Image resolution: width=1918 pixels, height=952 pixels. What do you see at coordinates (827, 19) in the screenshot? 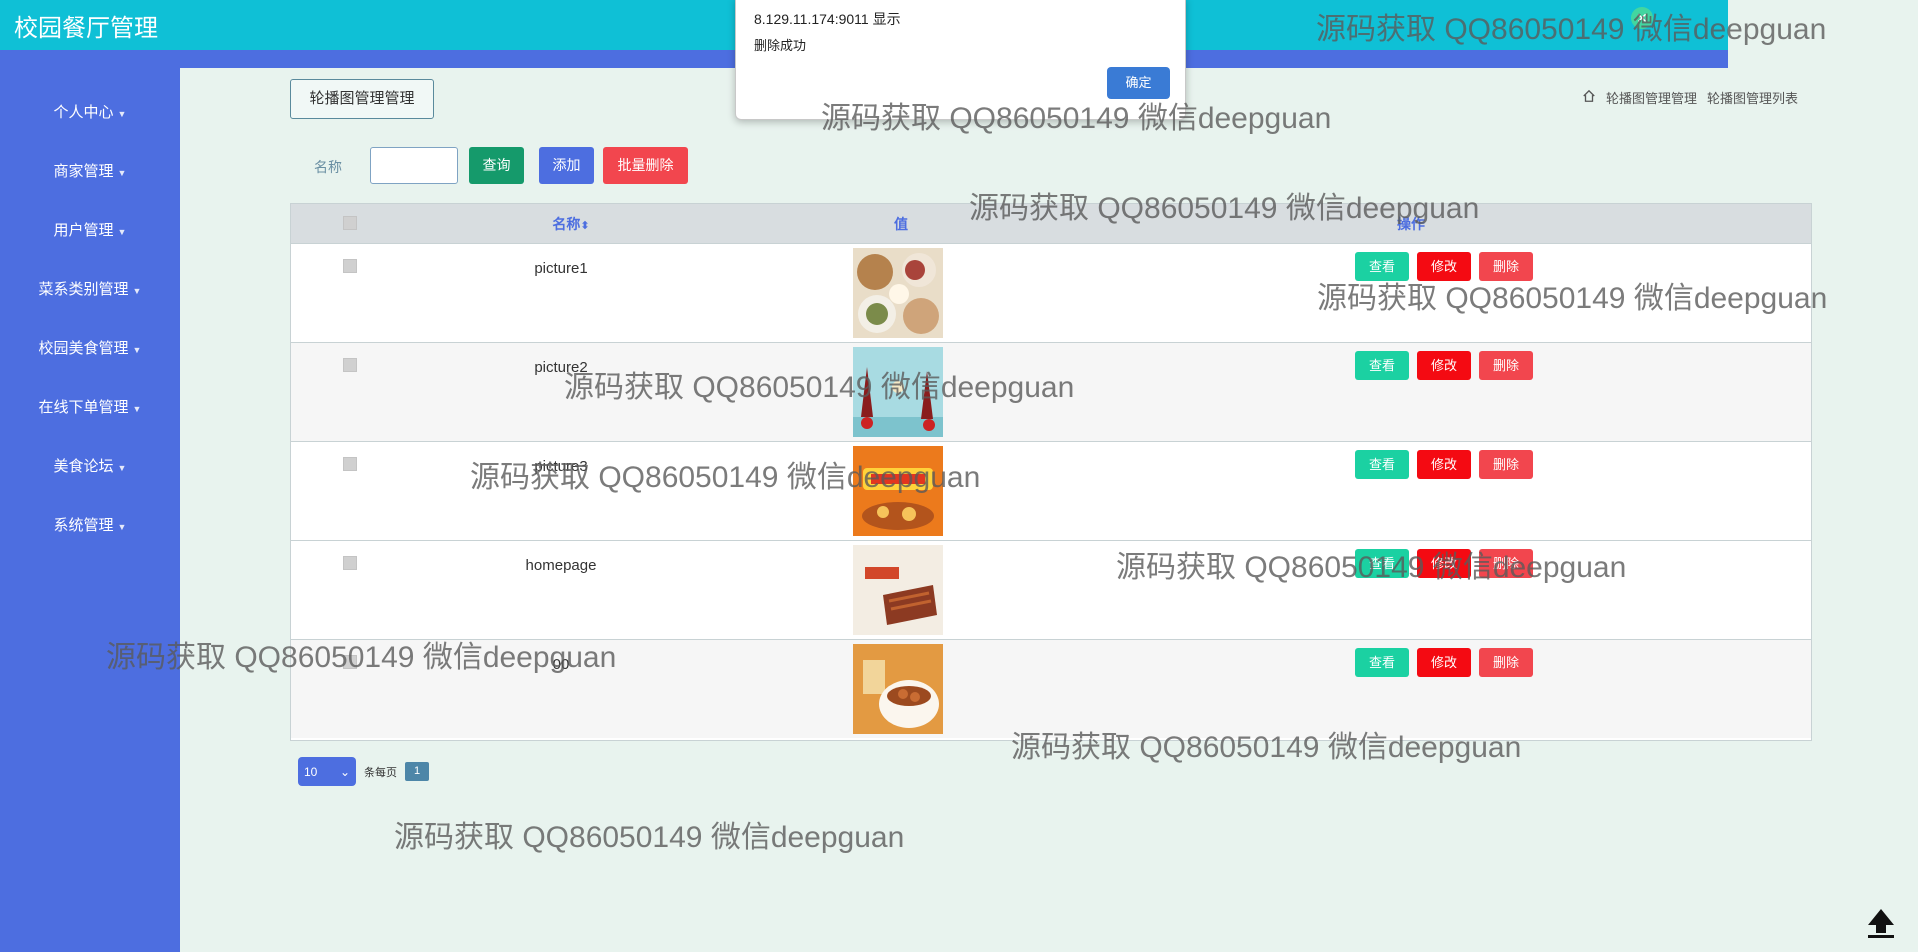
I see `dialog-title: 8.129.11.174:9011 显示` at bounding box center [827, 19].